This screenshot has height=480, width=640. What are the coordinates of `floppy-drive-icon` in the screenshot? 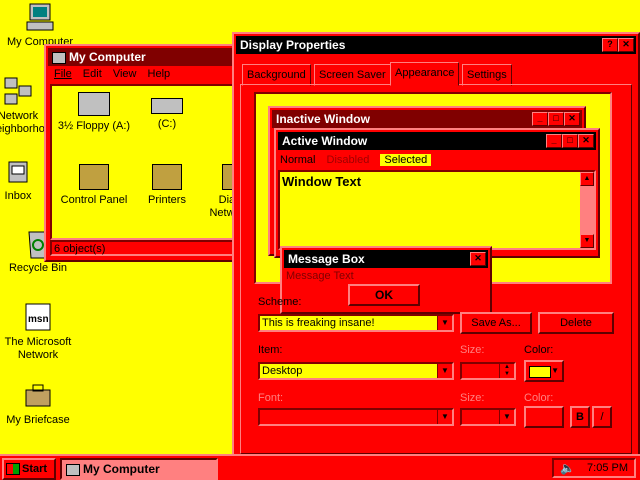 It's located at (94, 104).